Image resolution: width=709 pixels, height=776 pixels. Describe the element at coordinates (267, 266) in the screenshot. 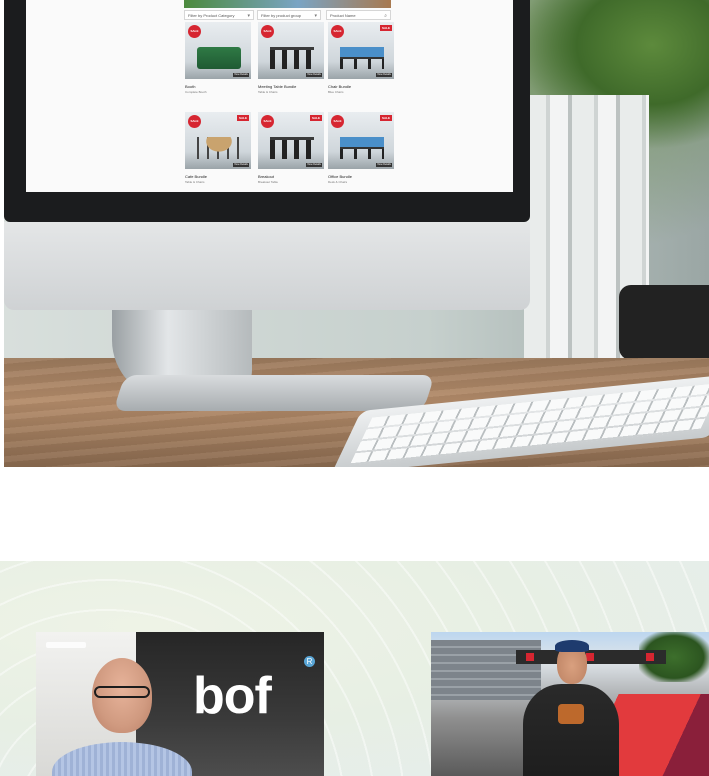

I see `monitor-chin` at that location.